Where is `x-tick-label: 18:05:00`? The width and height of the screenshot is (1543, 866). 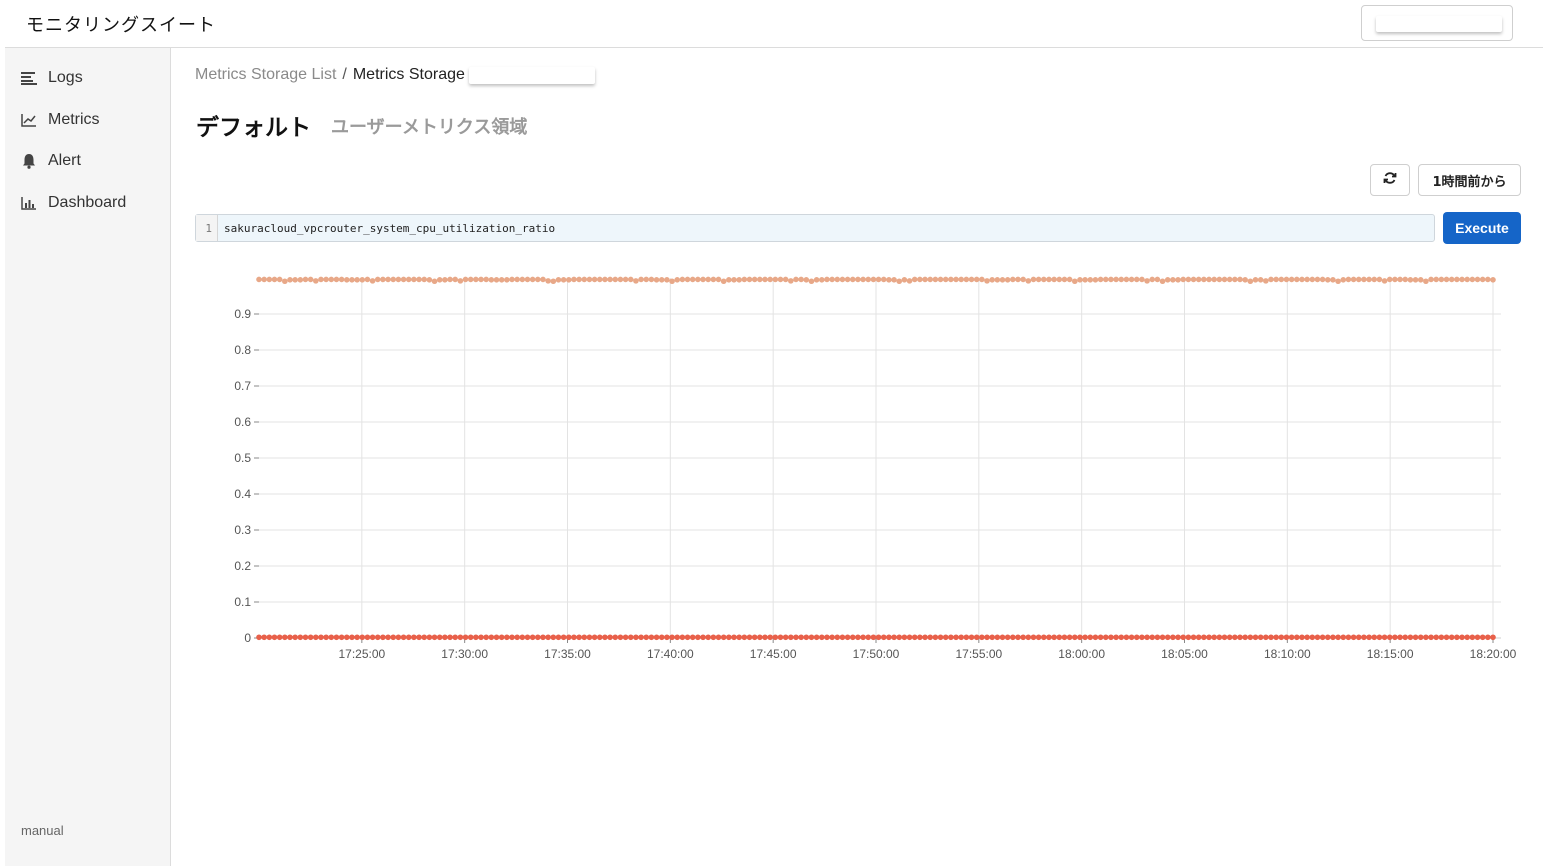 x-tick-label: 18:05:00 is located at coordinates (1184, 654).